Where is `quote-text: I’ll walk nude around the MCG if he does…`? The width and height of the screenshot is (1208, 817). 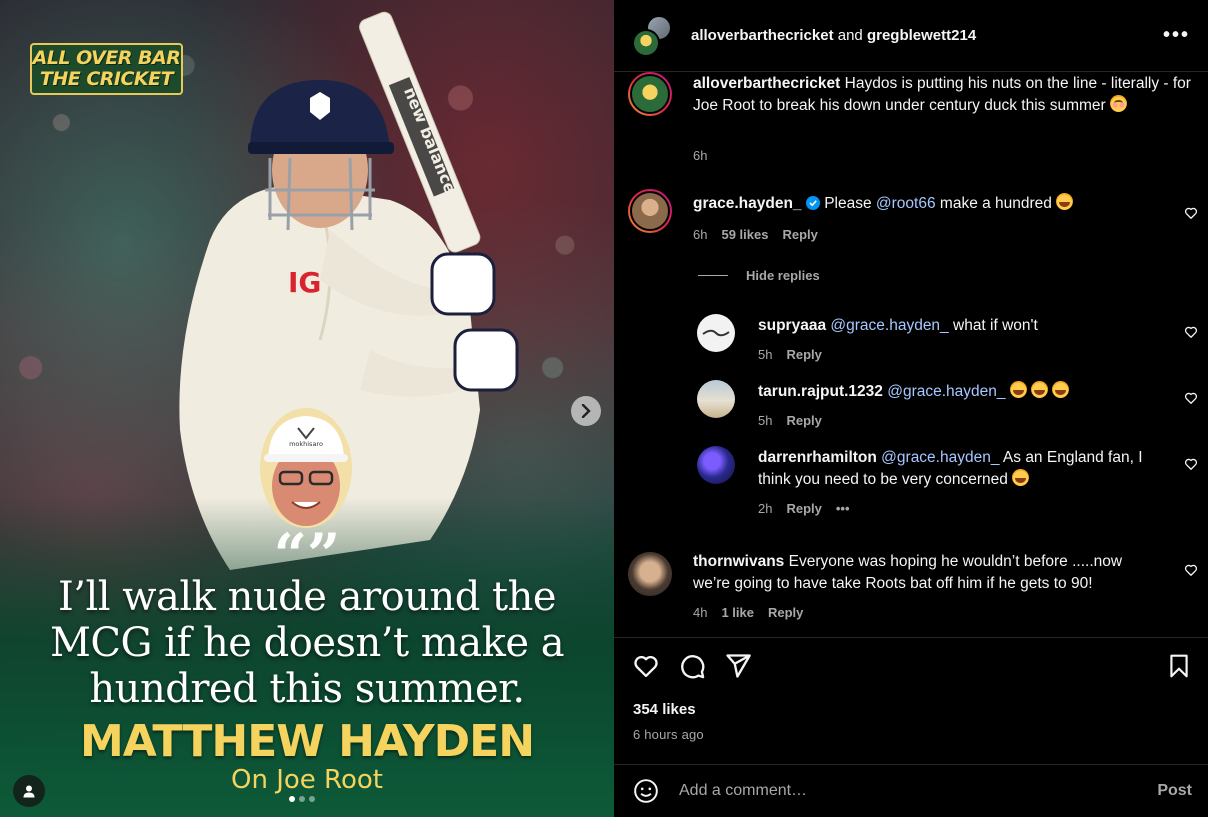 quote-text: I’ll walk nude around the MCG if he does… is located at coordinates (307, 643).